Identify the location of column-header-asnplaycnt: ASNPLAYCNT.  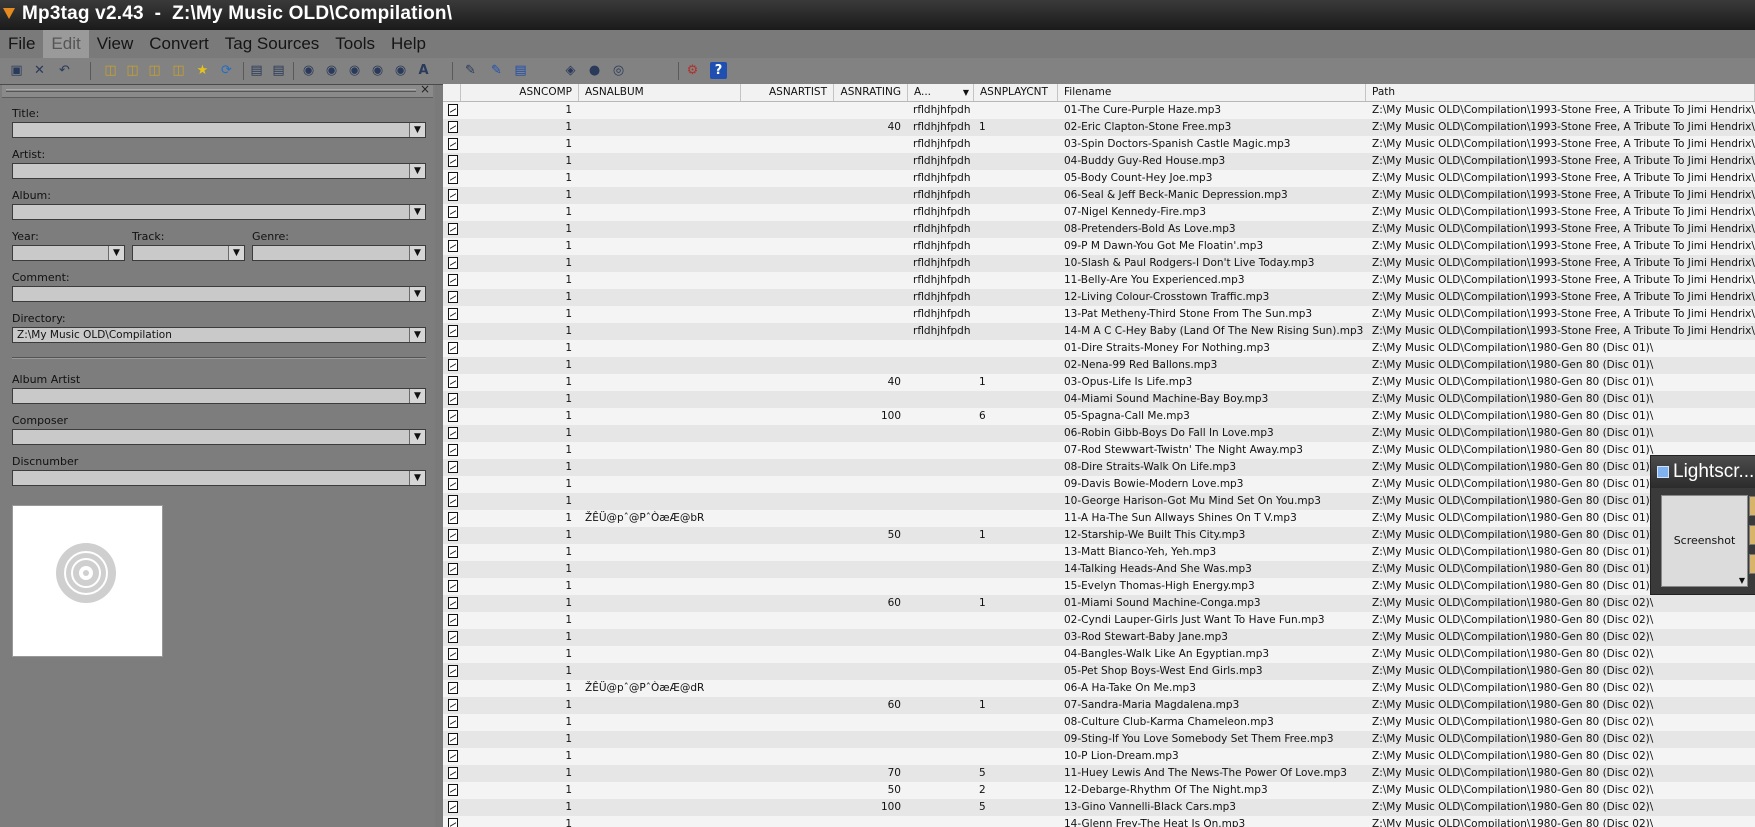
(1016, 92).